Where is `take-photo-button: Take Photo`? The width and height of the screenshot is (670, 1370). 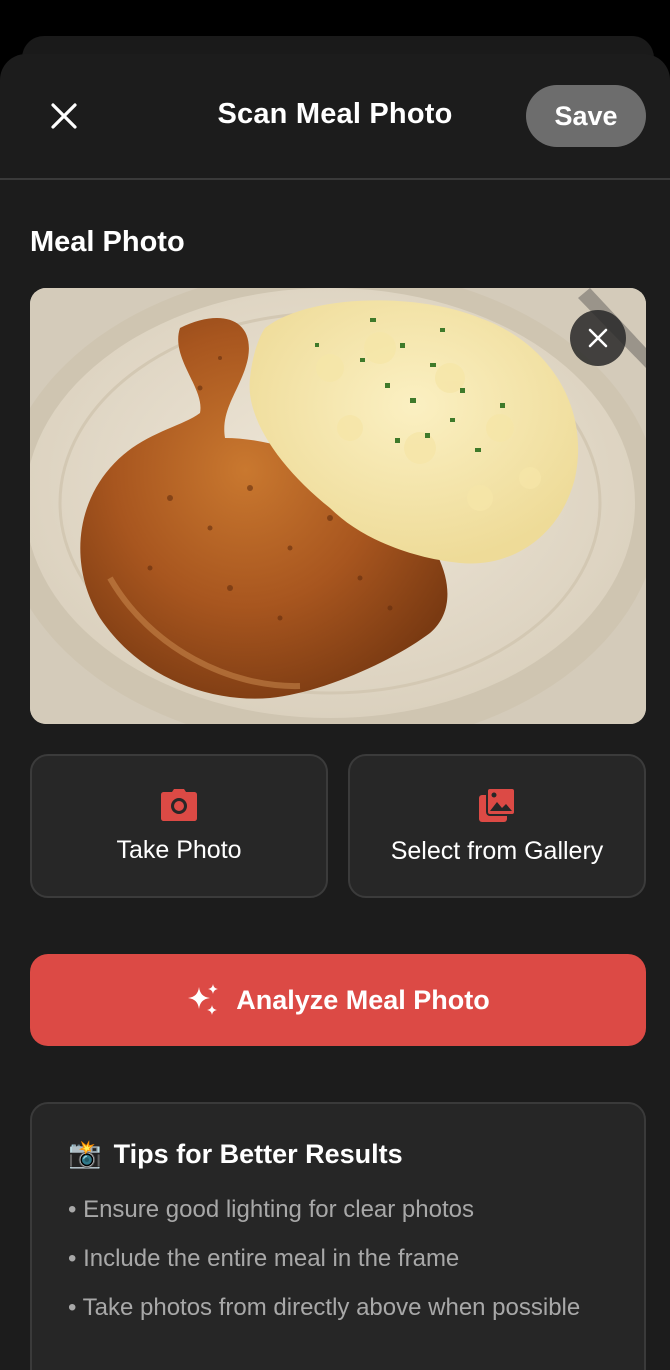 take-photo-button: Take Photo is located at coordinates (179, 826).